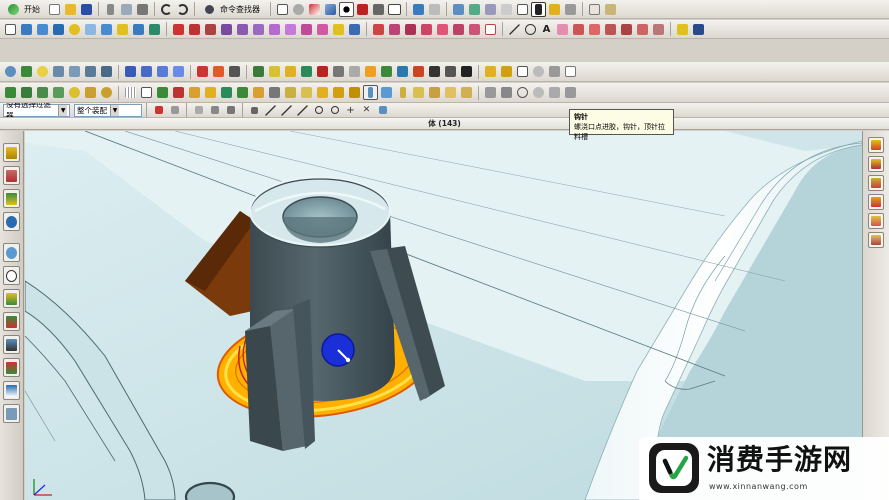 The width and height of the screenshot is (889, 500). Describe the element at coordinates (346, 9) in the screenshot. I see `wireframe-icon` at that location.